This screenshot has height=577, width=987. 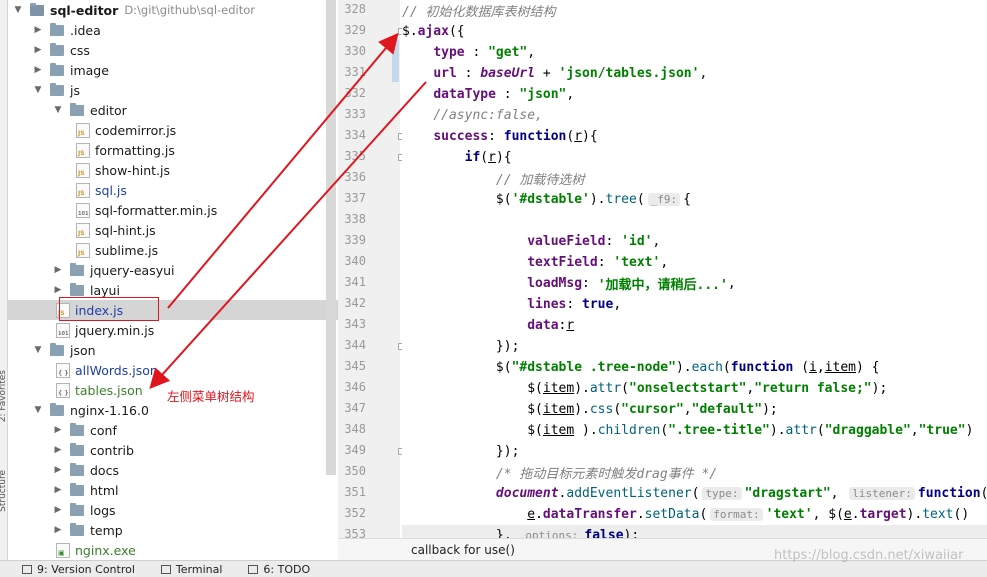 I want to click on code-line: url : baseUrl + 'json/tables.json',, so click(x=554, y=73).